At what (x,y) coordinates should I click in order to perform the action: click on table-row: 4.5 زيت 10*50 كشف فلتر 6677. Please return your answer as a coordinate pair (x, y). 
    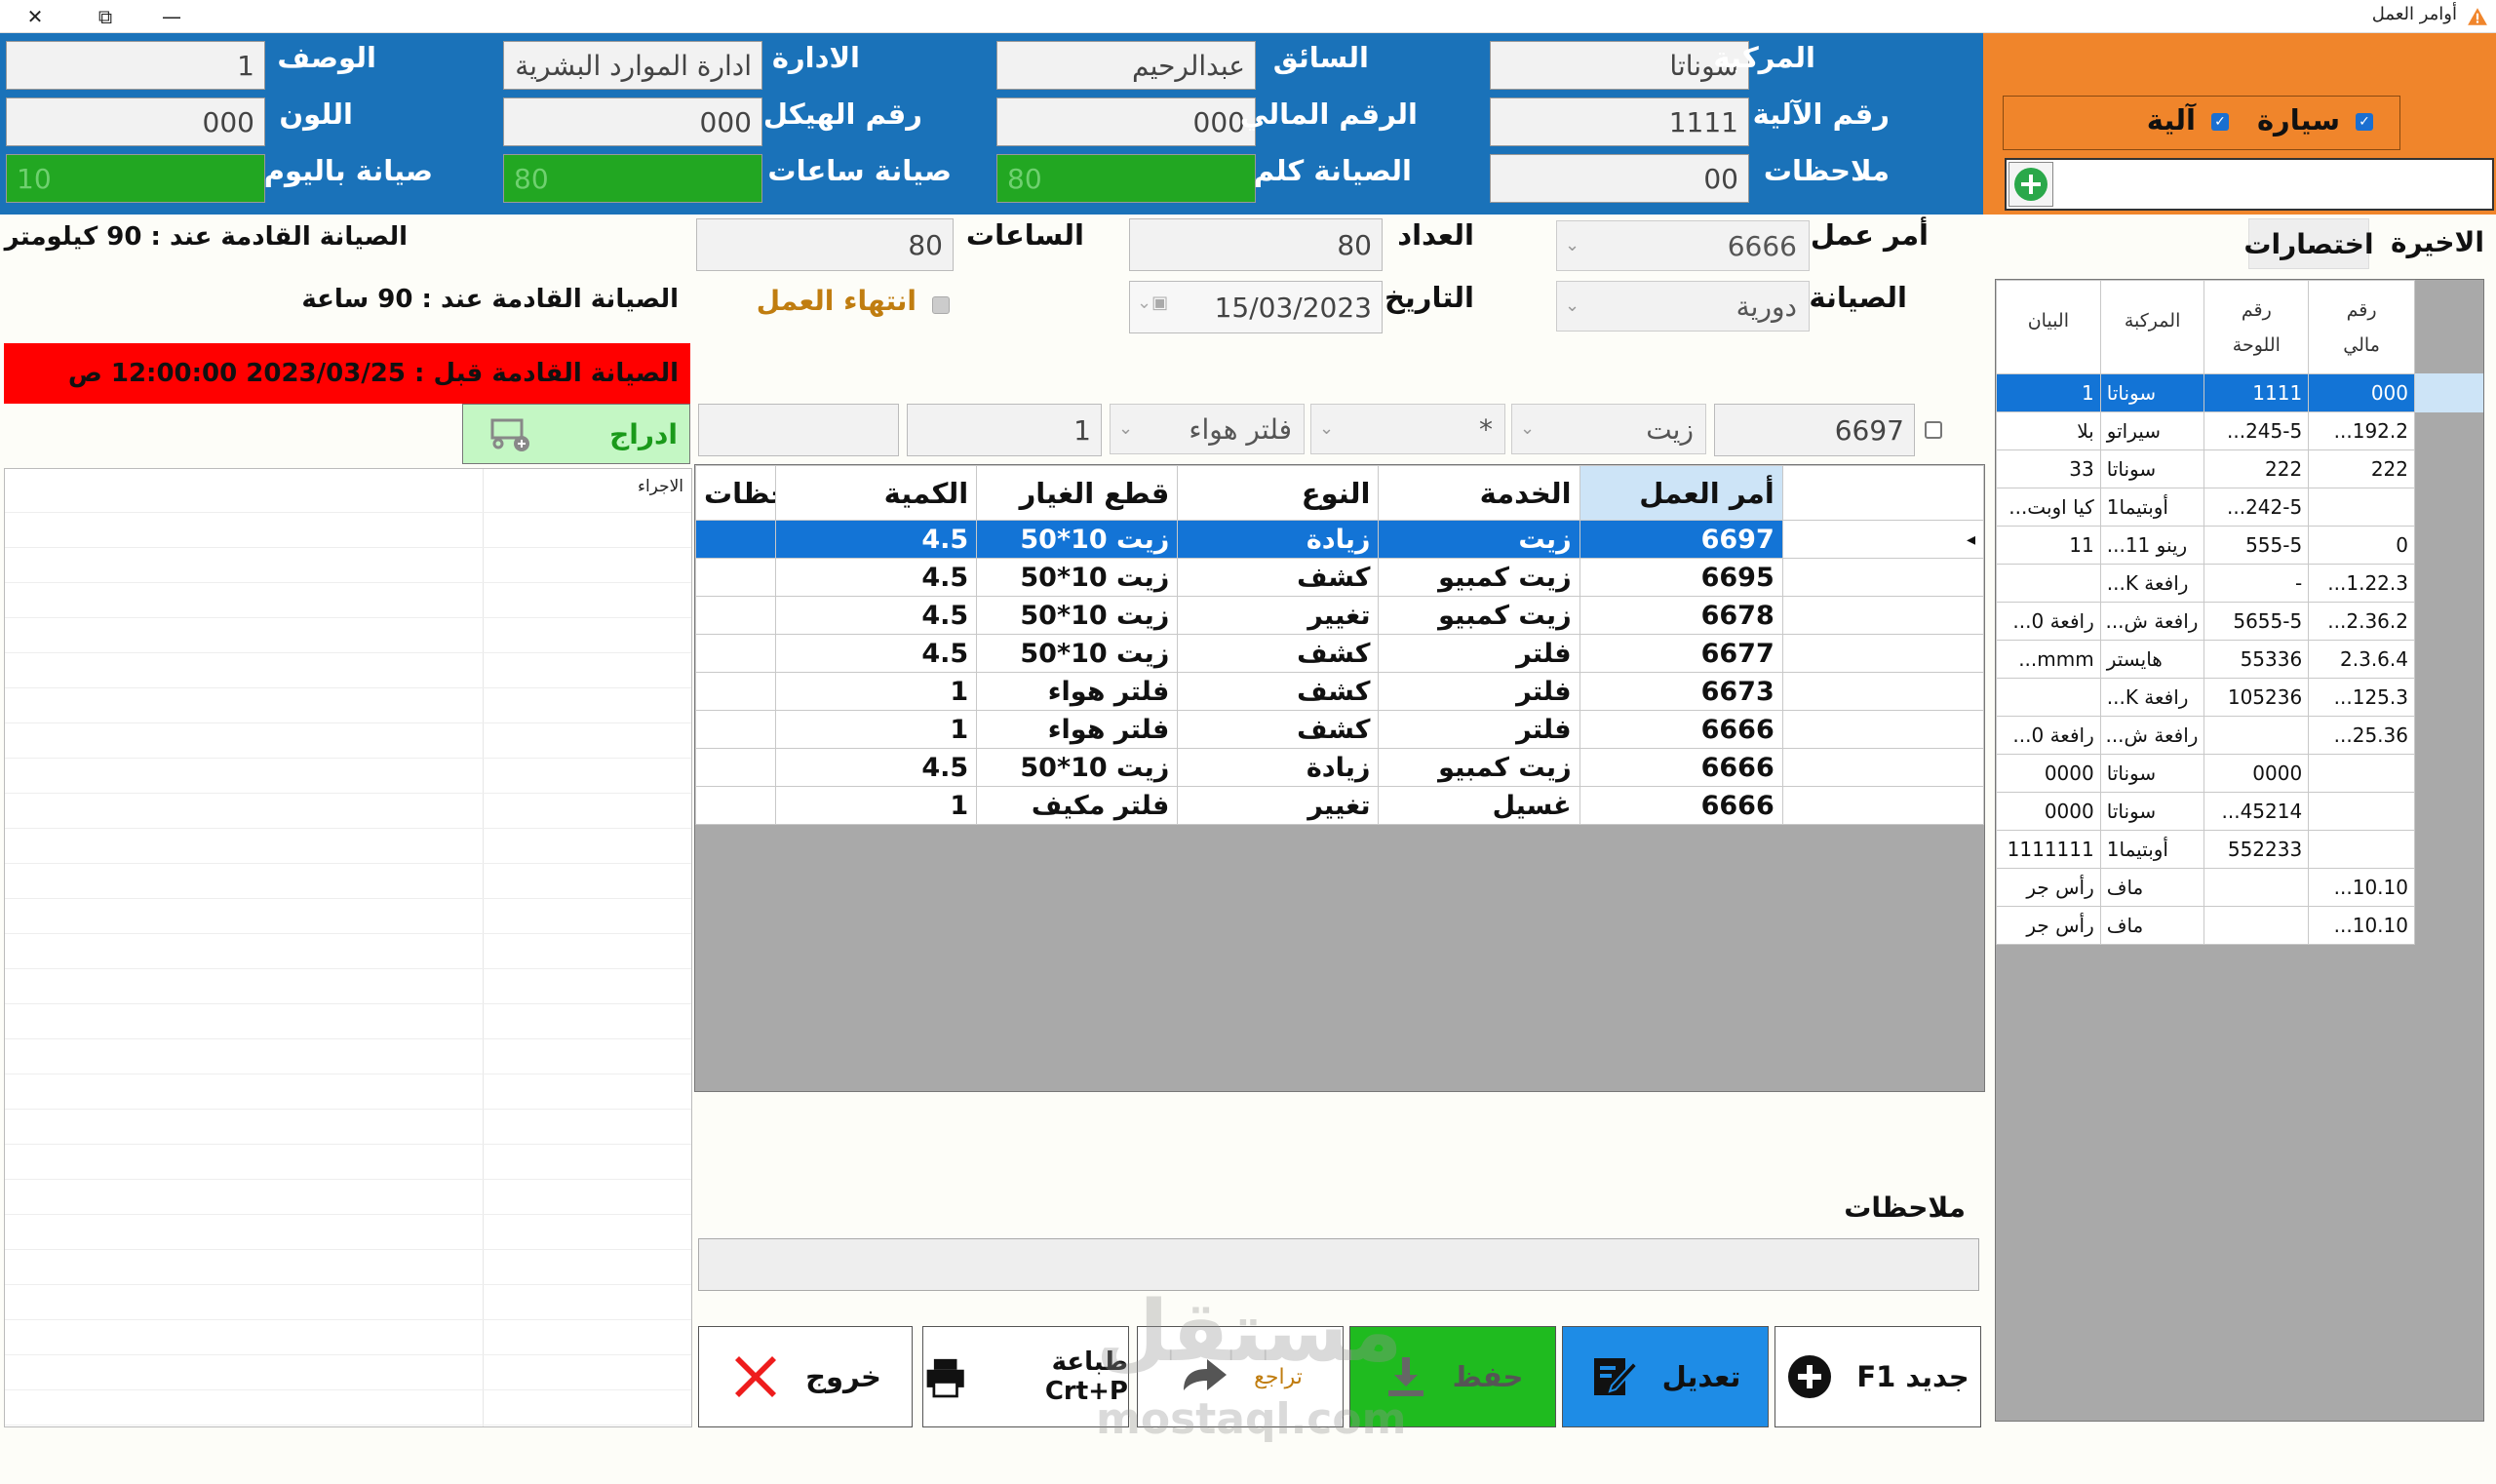
    Looking at the image, I should click on (1339, 653).